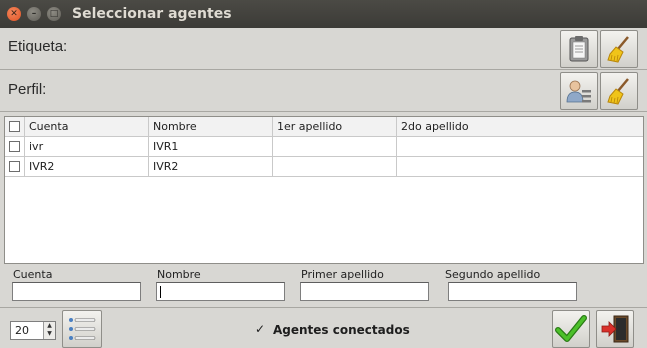 Image resolution: width=647 pixels, height=348 pixels. What do you see at coordinates (38, 46) in the screenshot?
I see `tag-label: Etiqueta:` at bounding box center [38, 46].